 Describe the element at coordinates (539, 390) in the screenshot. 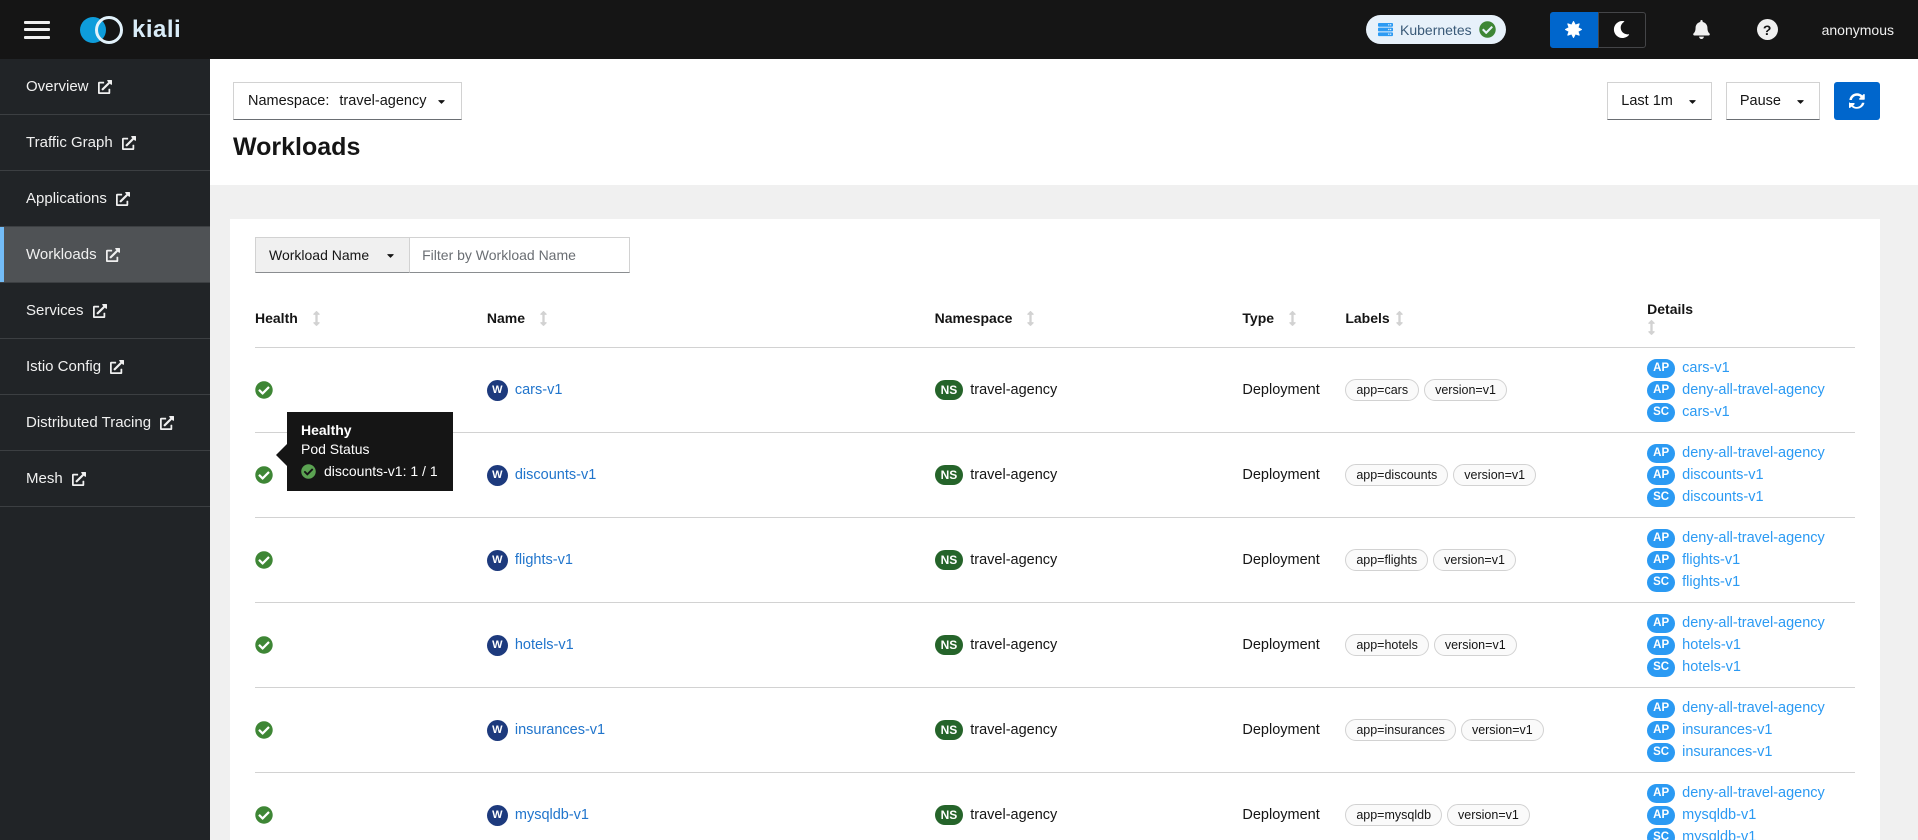

I see `workload-link: cars-v1` at that location.